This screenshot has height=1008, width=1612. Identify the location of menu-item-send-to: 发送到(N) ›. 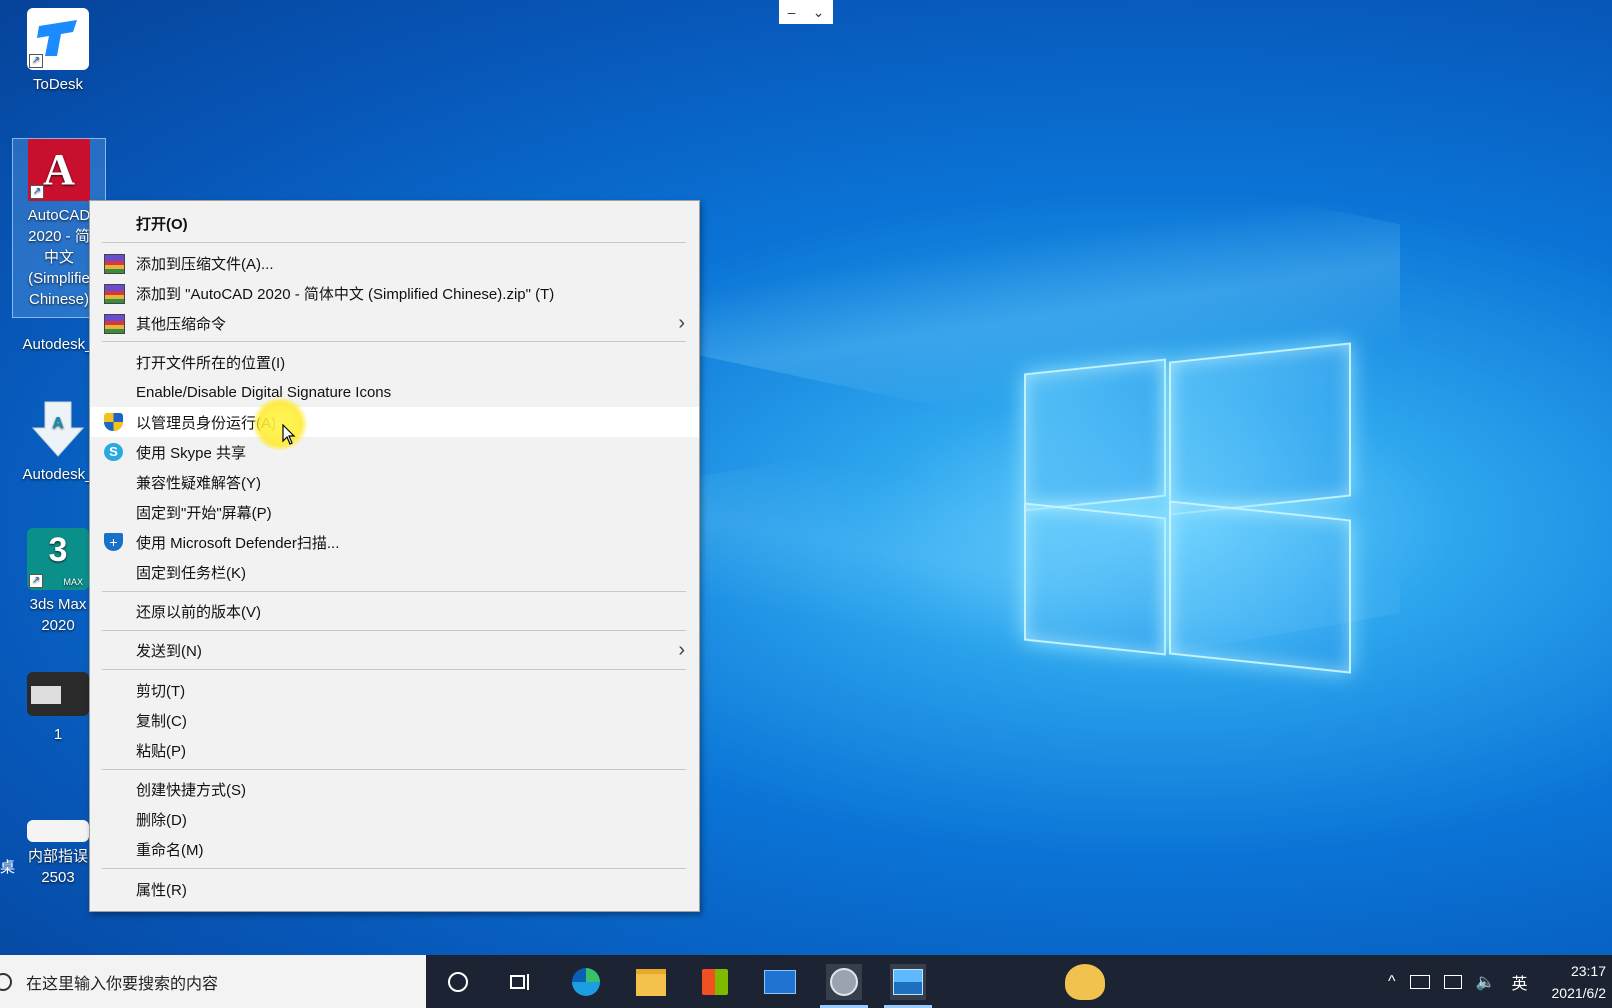
(394, 650).